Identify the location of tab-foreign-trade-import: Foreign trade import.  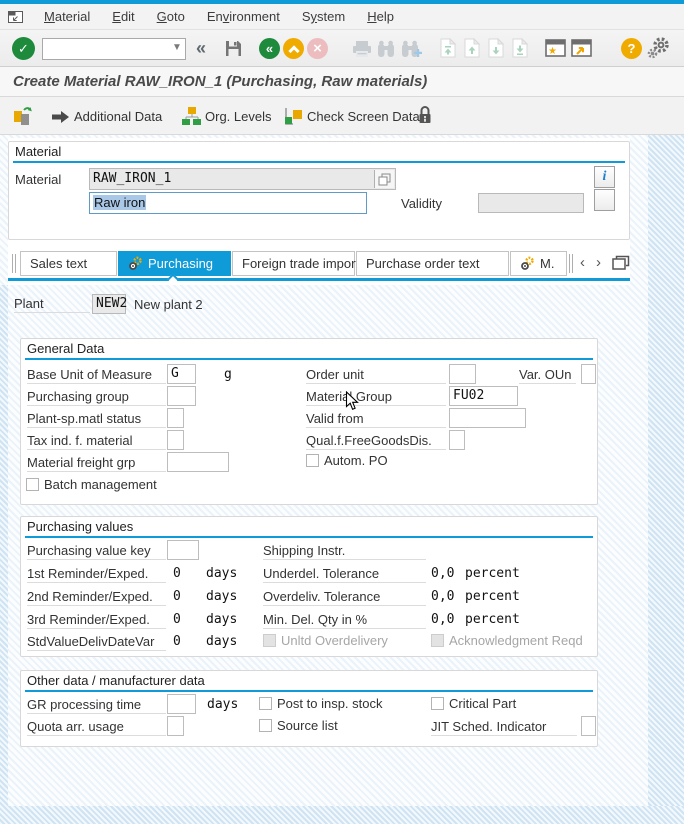
(295, 263).